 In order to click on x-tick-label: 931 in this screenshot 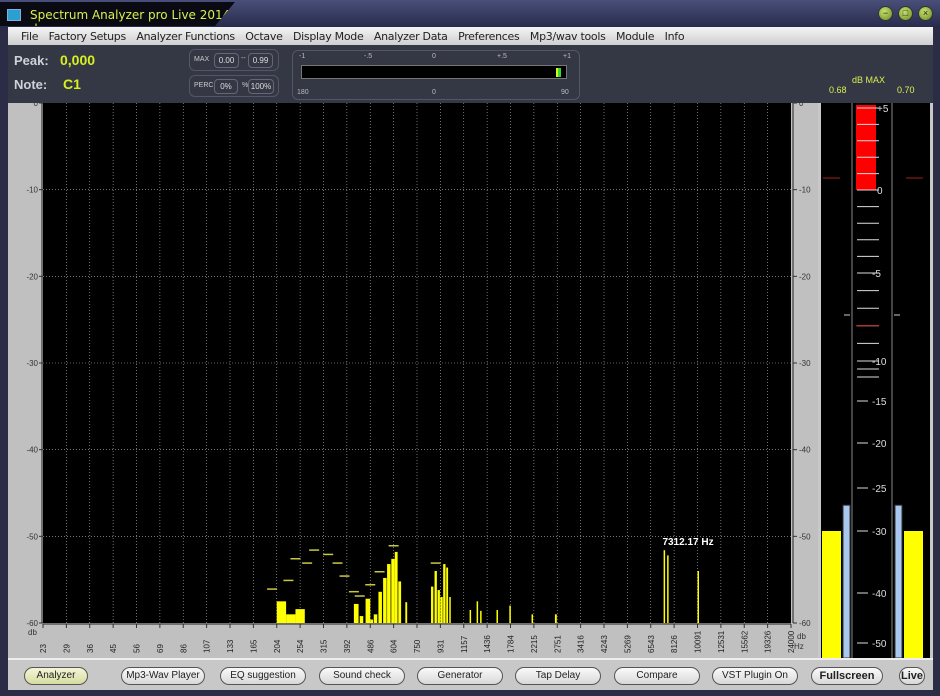, I will do `click(440, 646)`.